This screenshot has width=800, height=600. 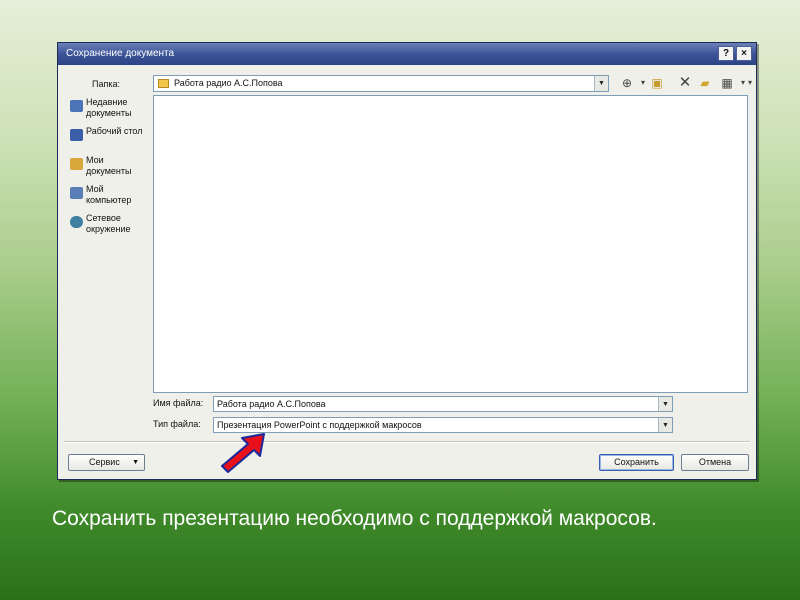 I want to click on place-my-computer: Мой компьютер, so click(x=106, y=198).